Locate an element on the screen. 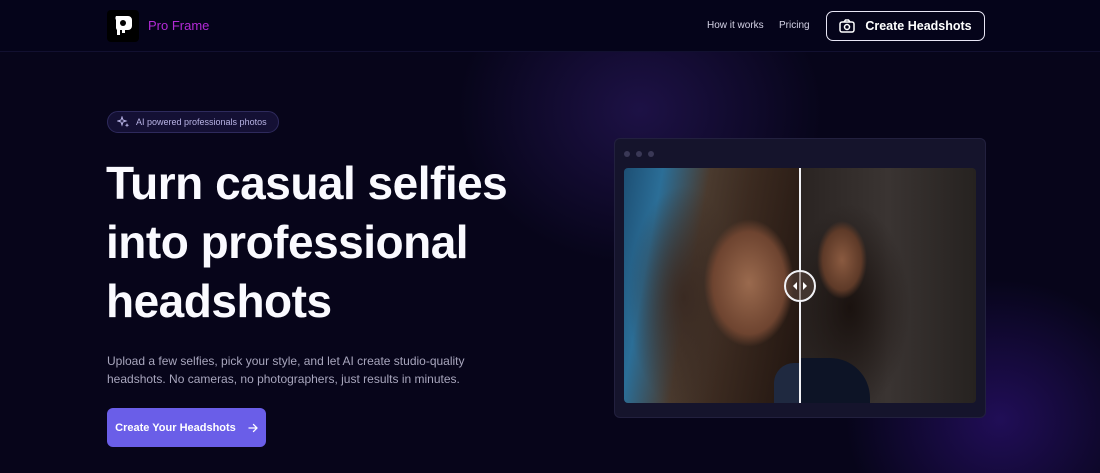  brand-name: Pro Frame is located at coordinates (178, 25).